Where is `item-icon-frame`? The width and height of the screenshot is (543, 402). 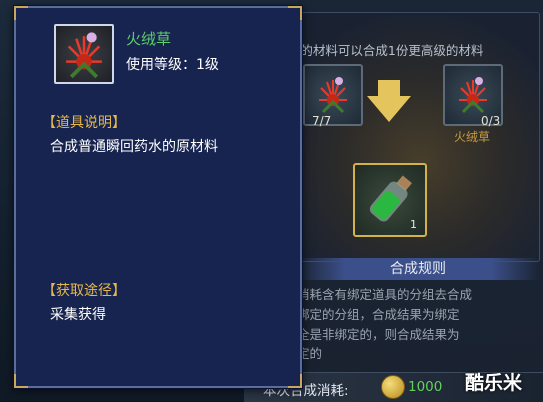 item-icon-frame is located at coordinates (84, 54).